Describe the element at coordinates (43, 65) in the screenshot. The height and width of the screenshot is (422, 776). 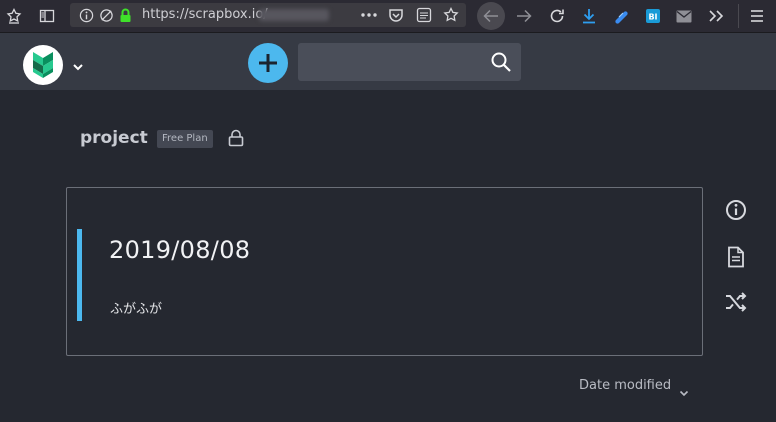
I see `scrapbox-logo-icon` at that location.